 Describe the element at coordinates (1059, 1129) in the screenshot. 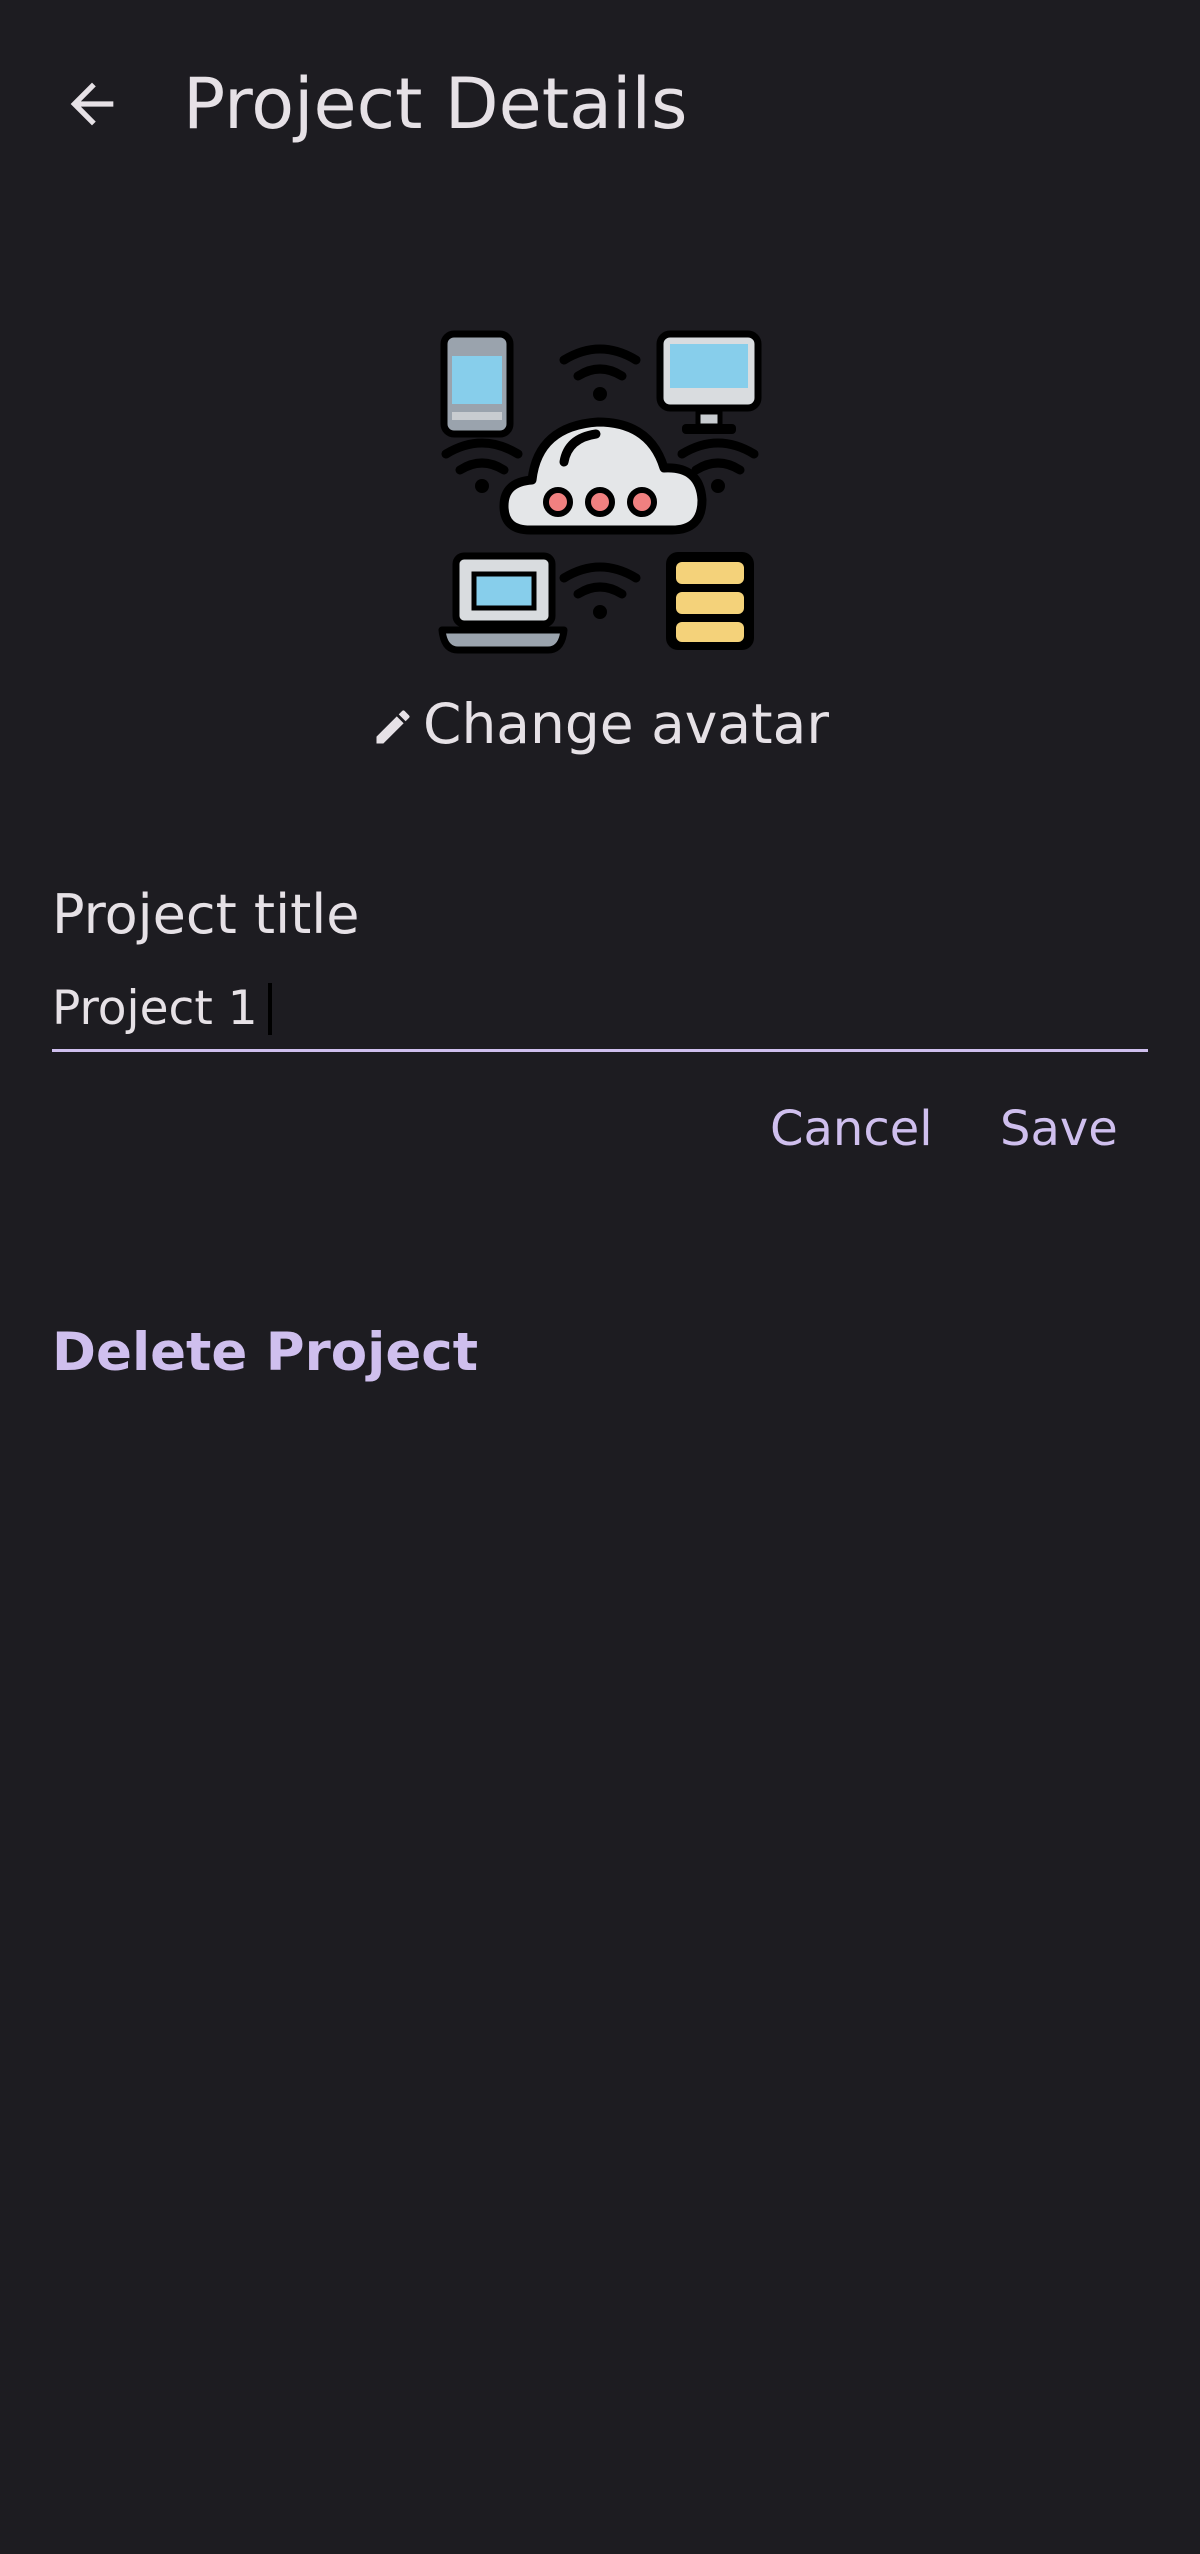

I see `save-button: Save` at that location.